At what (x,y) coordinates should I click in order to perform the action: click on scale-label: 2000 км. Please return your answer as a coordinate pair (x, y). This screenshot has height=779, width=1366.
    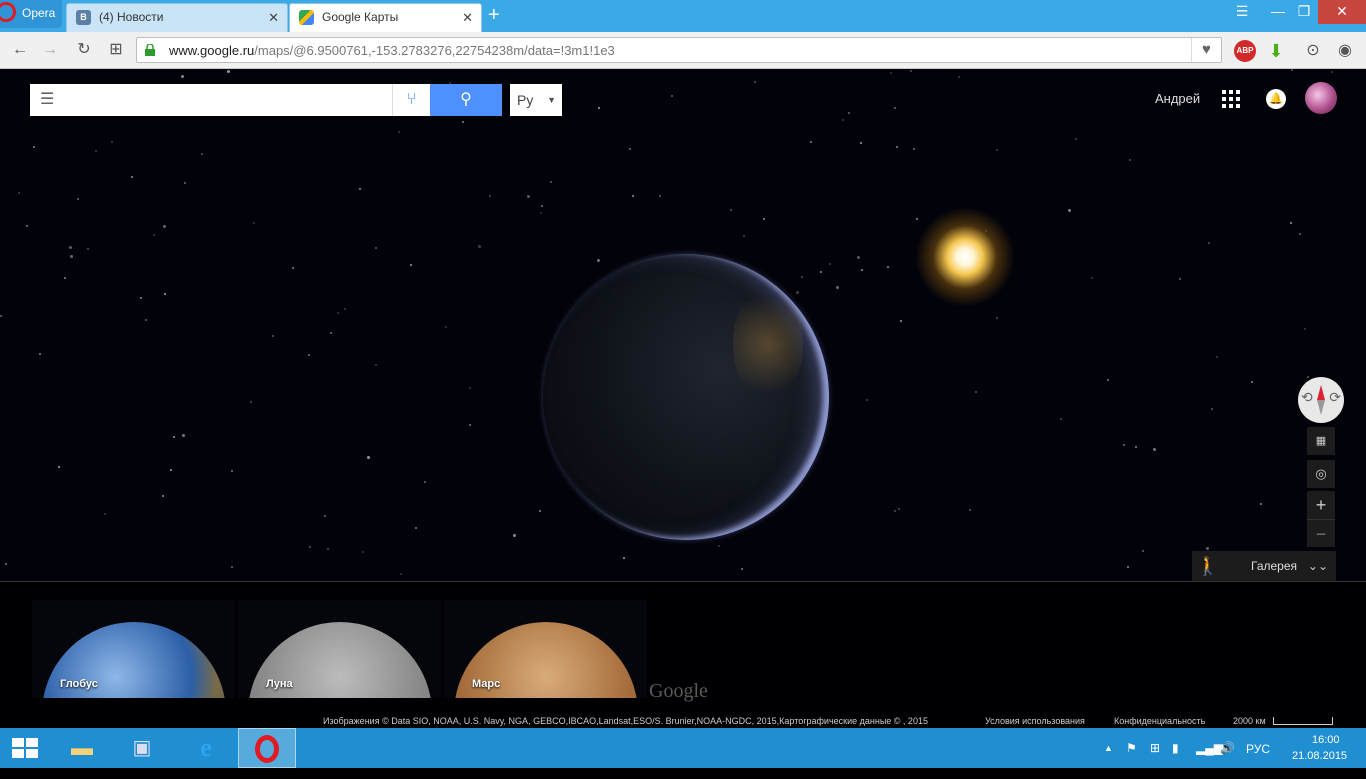
    Looking at the image, I should click on (1249, 721).